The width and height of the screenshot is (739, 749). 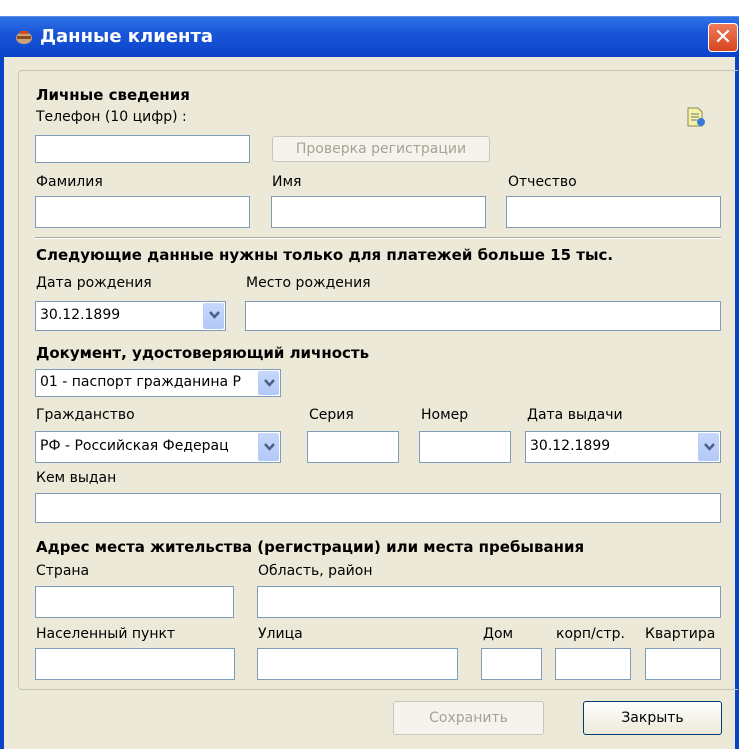 What do you see at coordinates (142, 149) in the screenshot?
I see `phone-input` at bounding box center [142, 149].